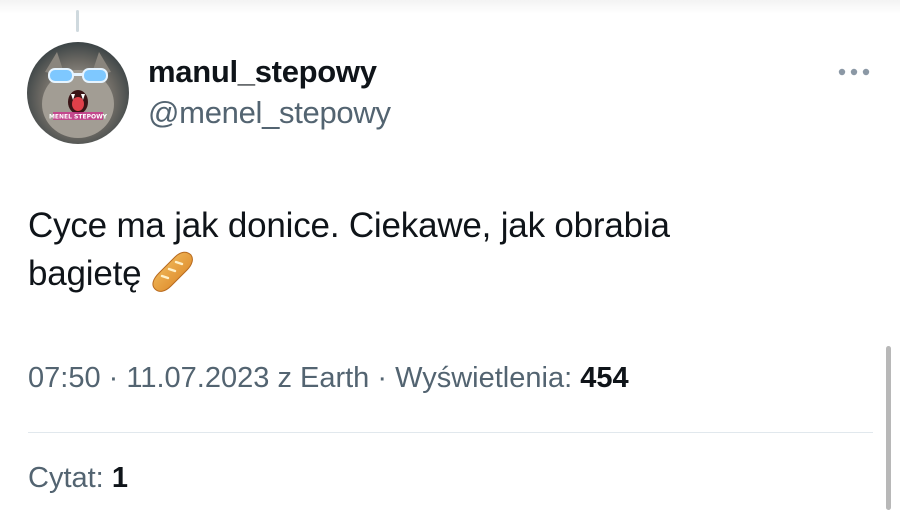 Image resolution: width=900 pixels, height=510 pixels. Describe the element at coordinates (262, 72) in the screenshot. I see `author-display-name: manul_stepowy` at that location.